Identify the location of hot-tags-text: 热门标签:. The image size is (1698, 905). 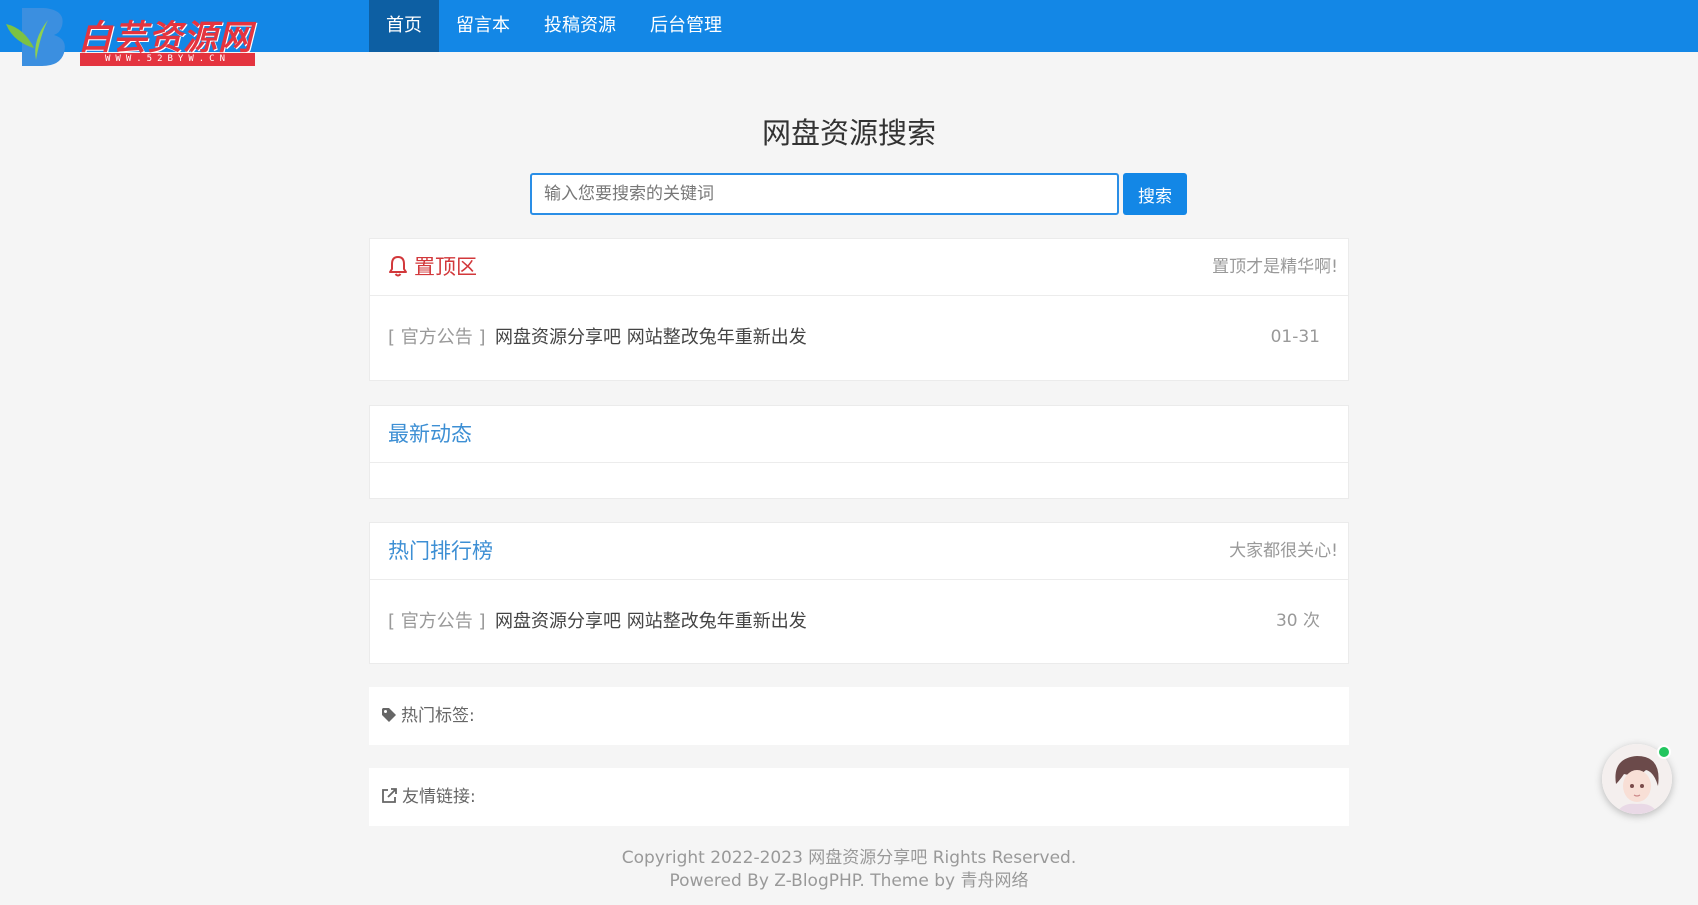
(438, 716).